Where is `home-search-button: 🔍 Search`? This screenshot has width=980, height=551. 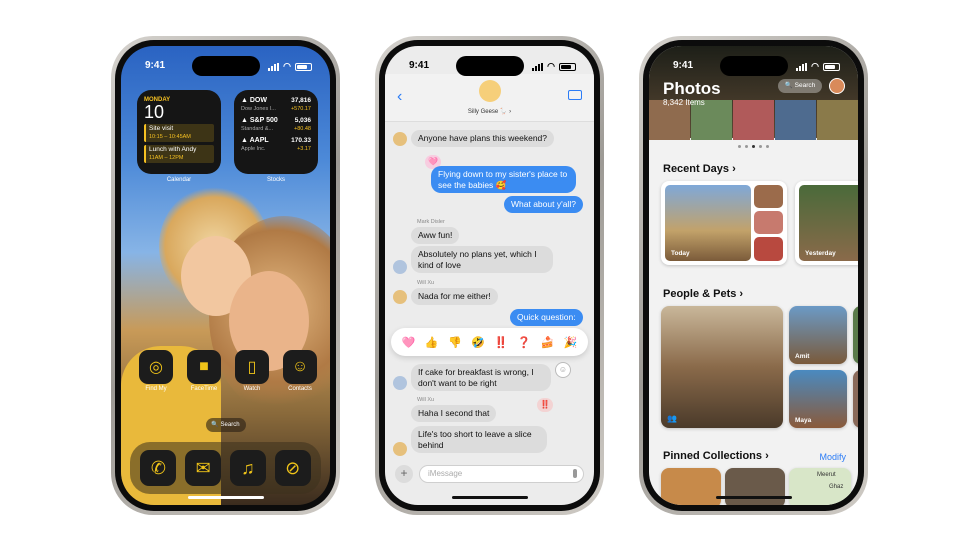 home-search-button: 🔍 Search is located at coordinates (225, 425).